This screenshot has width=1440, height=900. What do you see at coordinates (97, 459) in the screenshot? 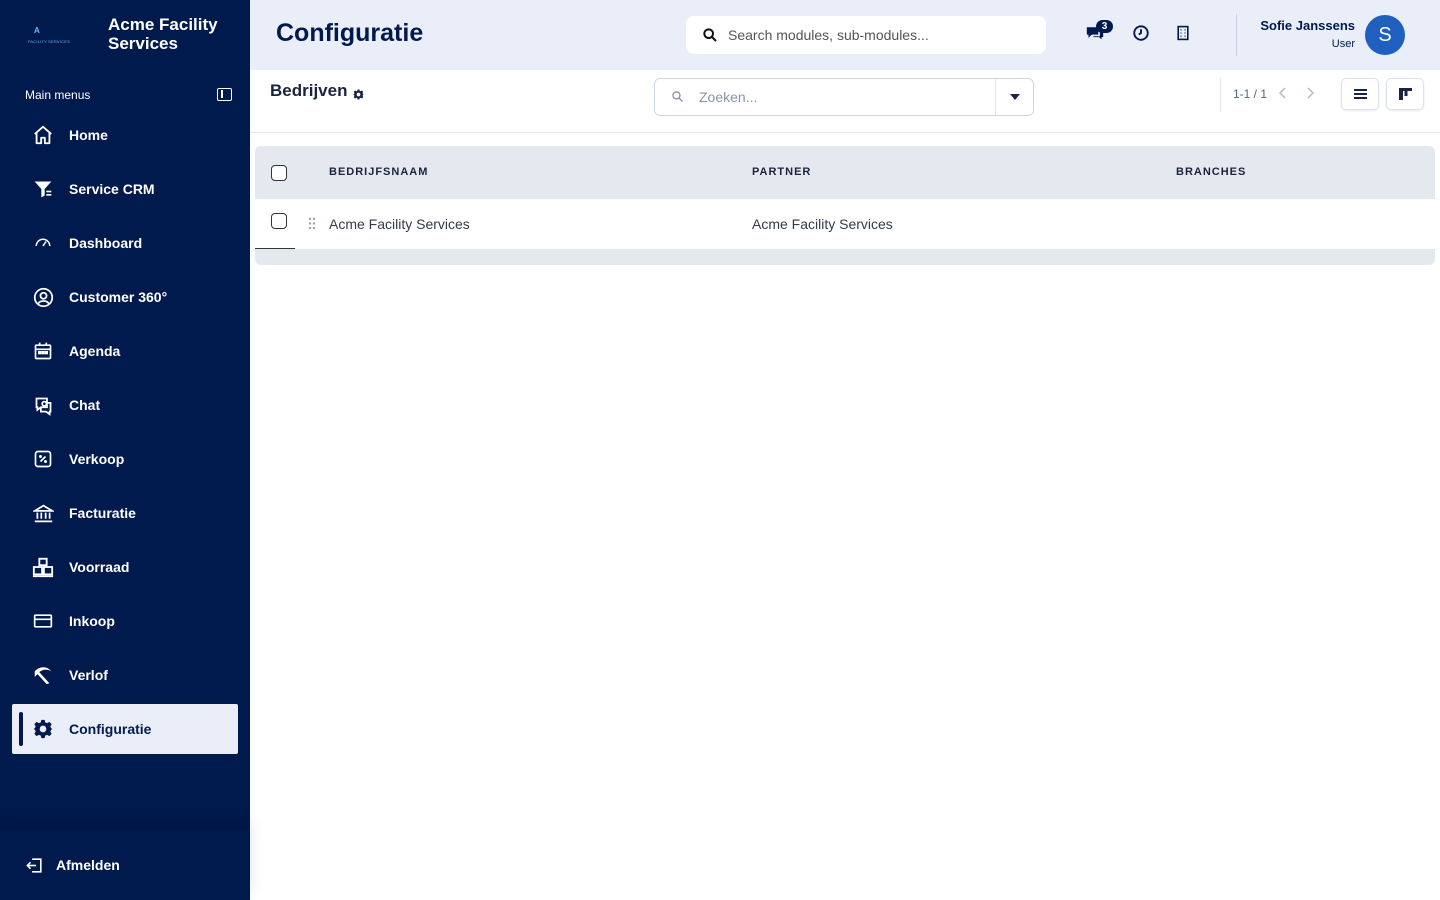
I see `sidebar-item-label: Verkoop` at bounding box center [97, 459].